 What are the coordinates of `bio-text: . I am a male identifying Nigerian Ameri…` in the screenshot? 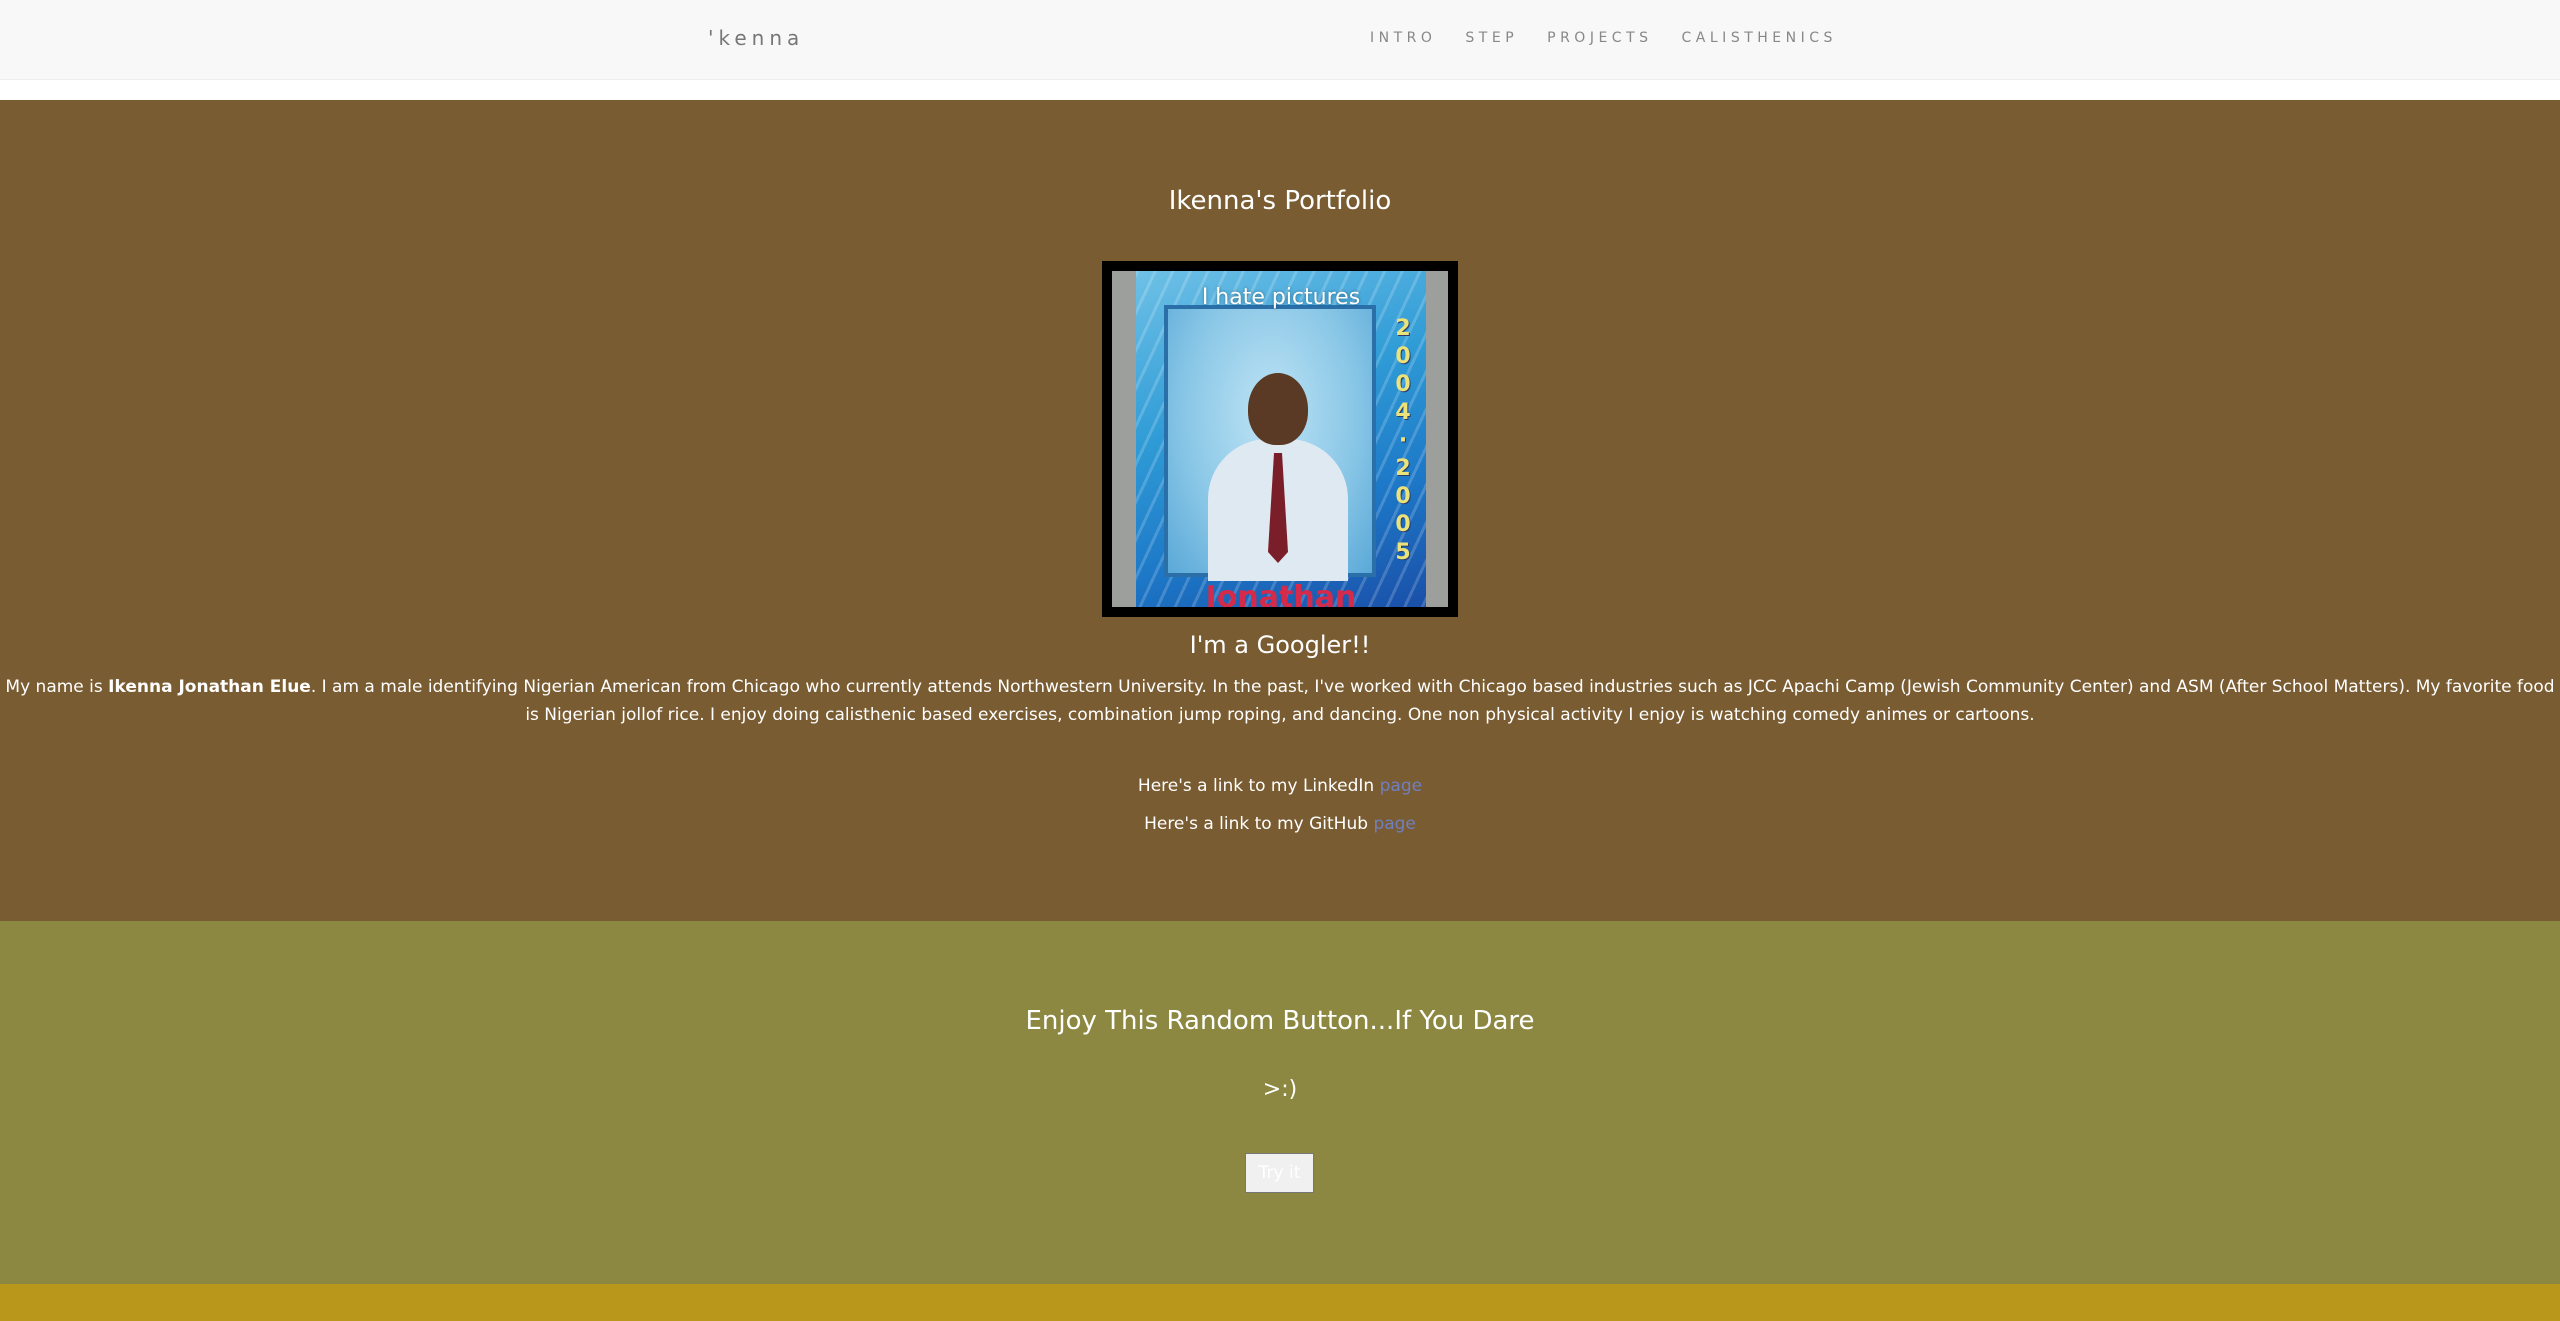 It's located at (1432, 701).